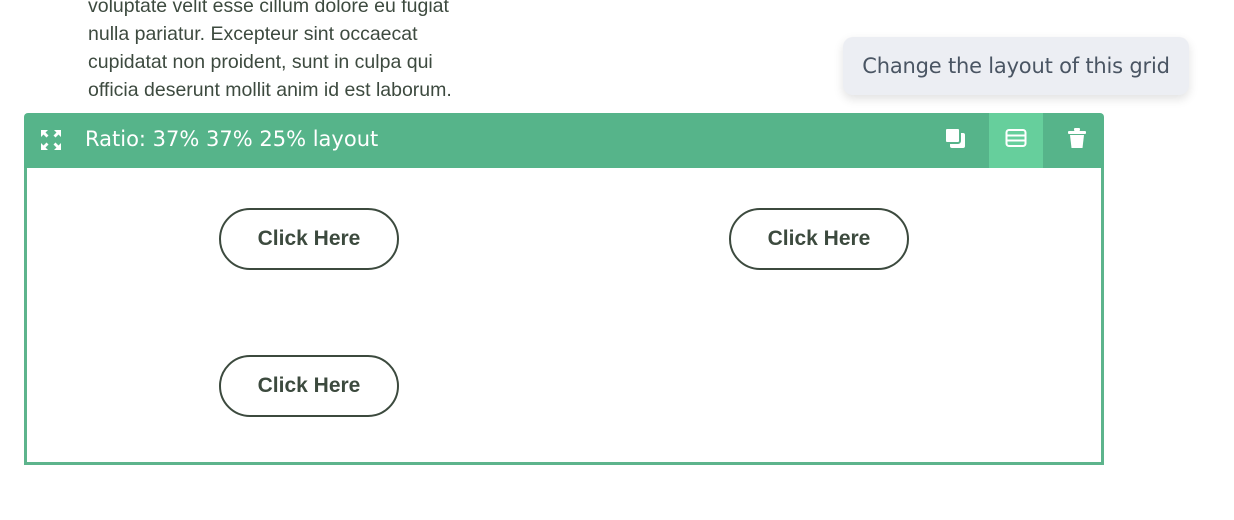 This screenshot has height=520, width=1234. I want to click on delete-button, so click(1077, 140).